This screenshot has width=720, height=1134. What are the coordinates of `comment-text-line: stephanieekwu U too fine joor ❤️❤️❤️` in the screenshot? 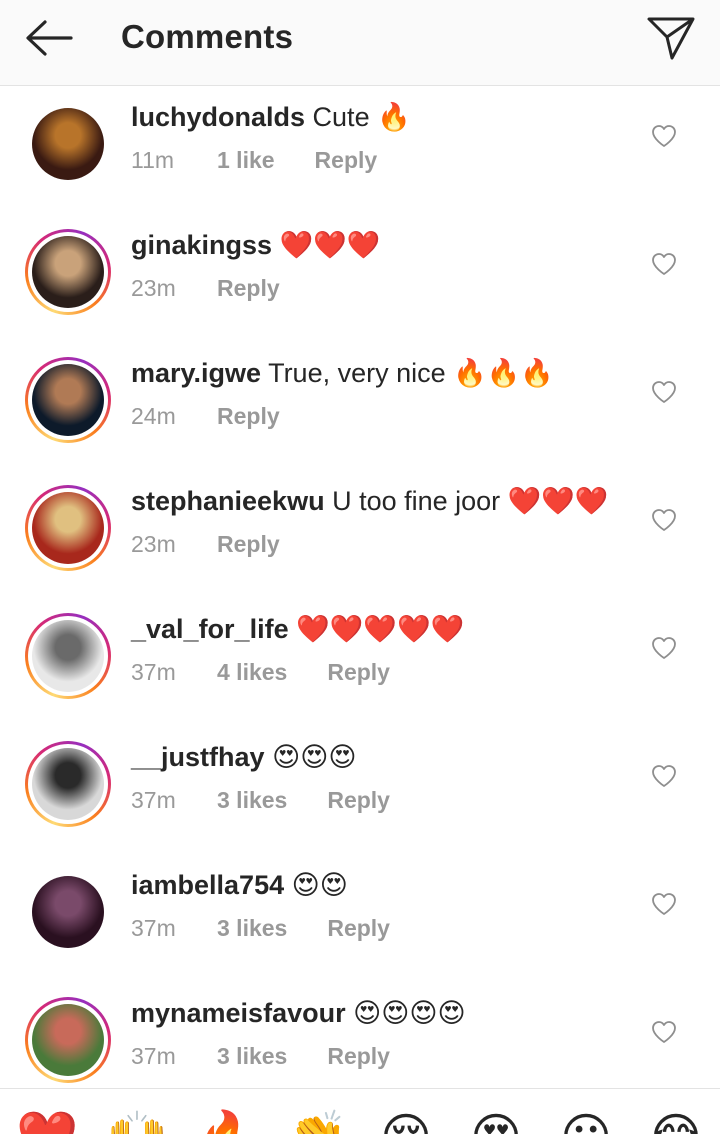 It's located at (370, 501).